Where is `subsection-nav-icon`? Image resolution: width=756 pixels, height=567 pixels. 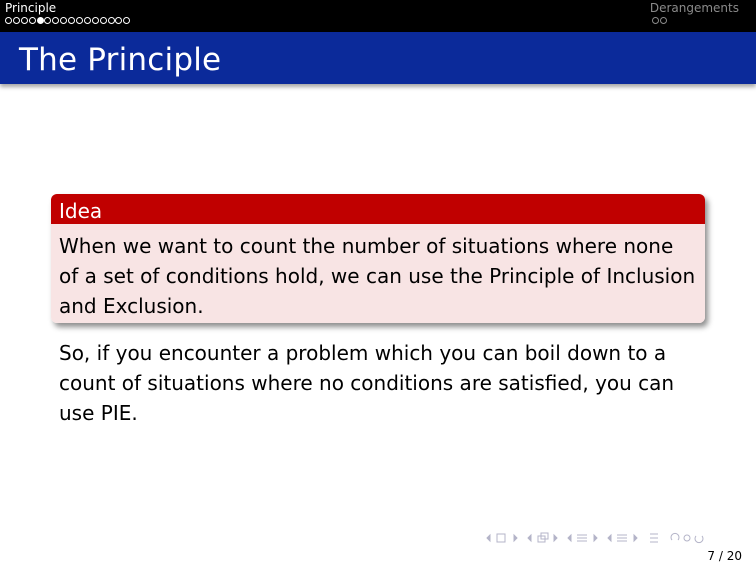 subsection-nav-icon is located at coordinates (542, 537).